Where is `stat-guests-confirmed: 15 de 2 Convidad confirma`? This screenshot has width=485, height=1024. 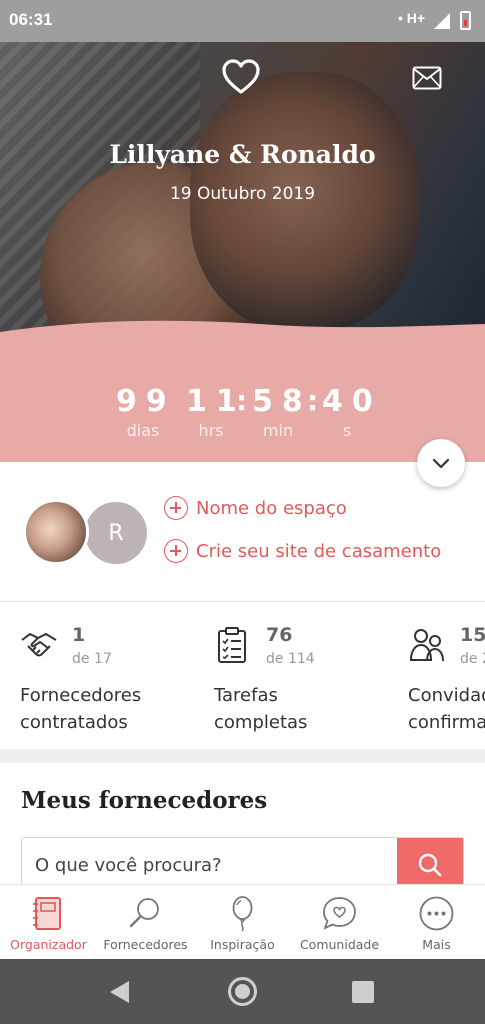 stat-guests-confirmed: 15 de 2 Convidad confirma is located at coordinates (446, 682).